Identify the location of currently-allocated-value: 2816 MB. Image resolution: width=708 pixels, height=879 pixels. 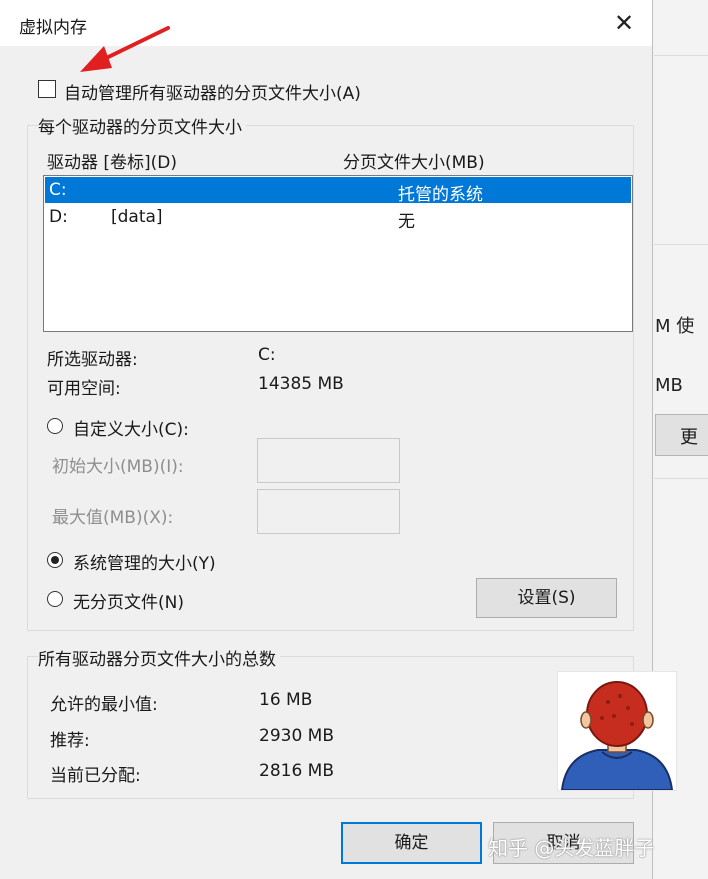
(296, 771).